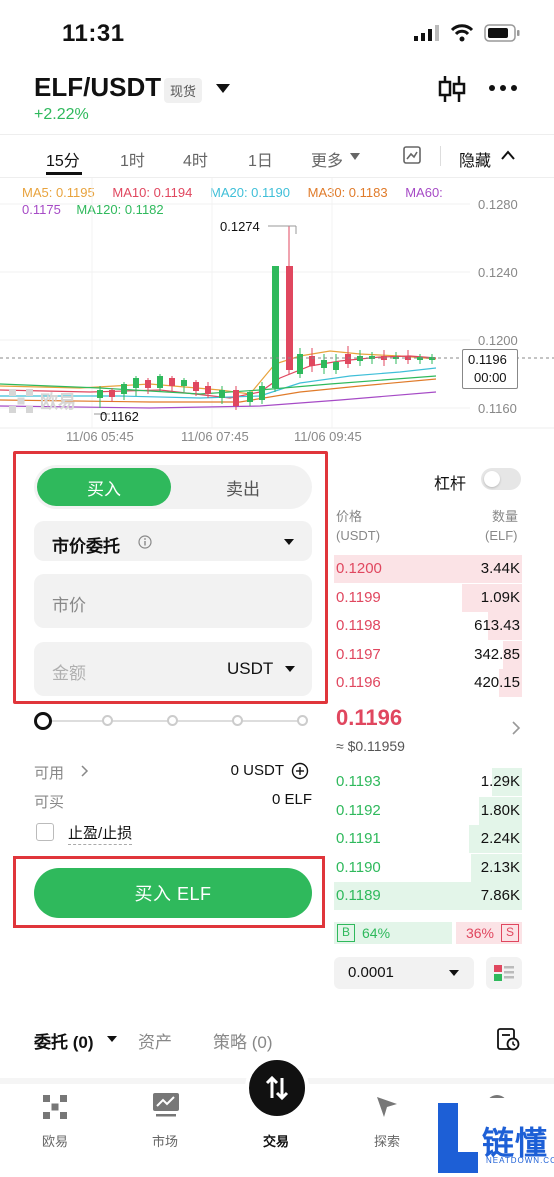 This screenshot has height=1177, width=554. I want to click on bid-row: 0.1190 2.13K, so click(428, 867).